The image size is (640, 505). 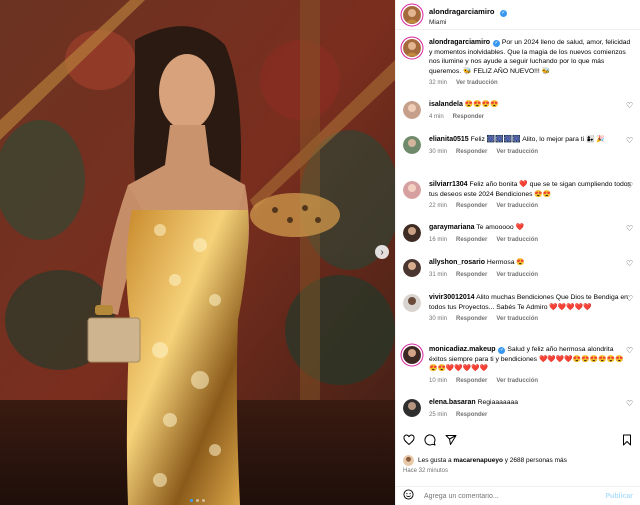 I want to click on liker-avatar, so click(x=408, y=460).